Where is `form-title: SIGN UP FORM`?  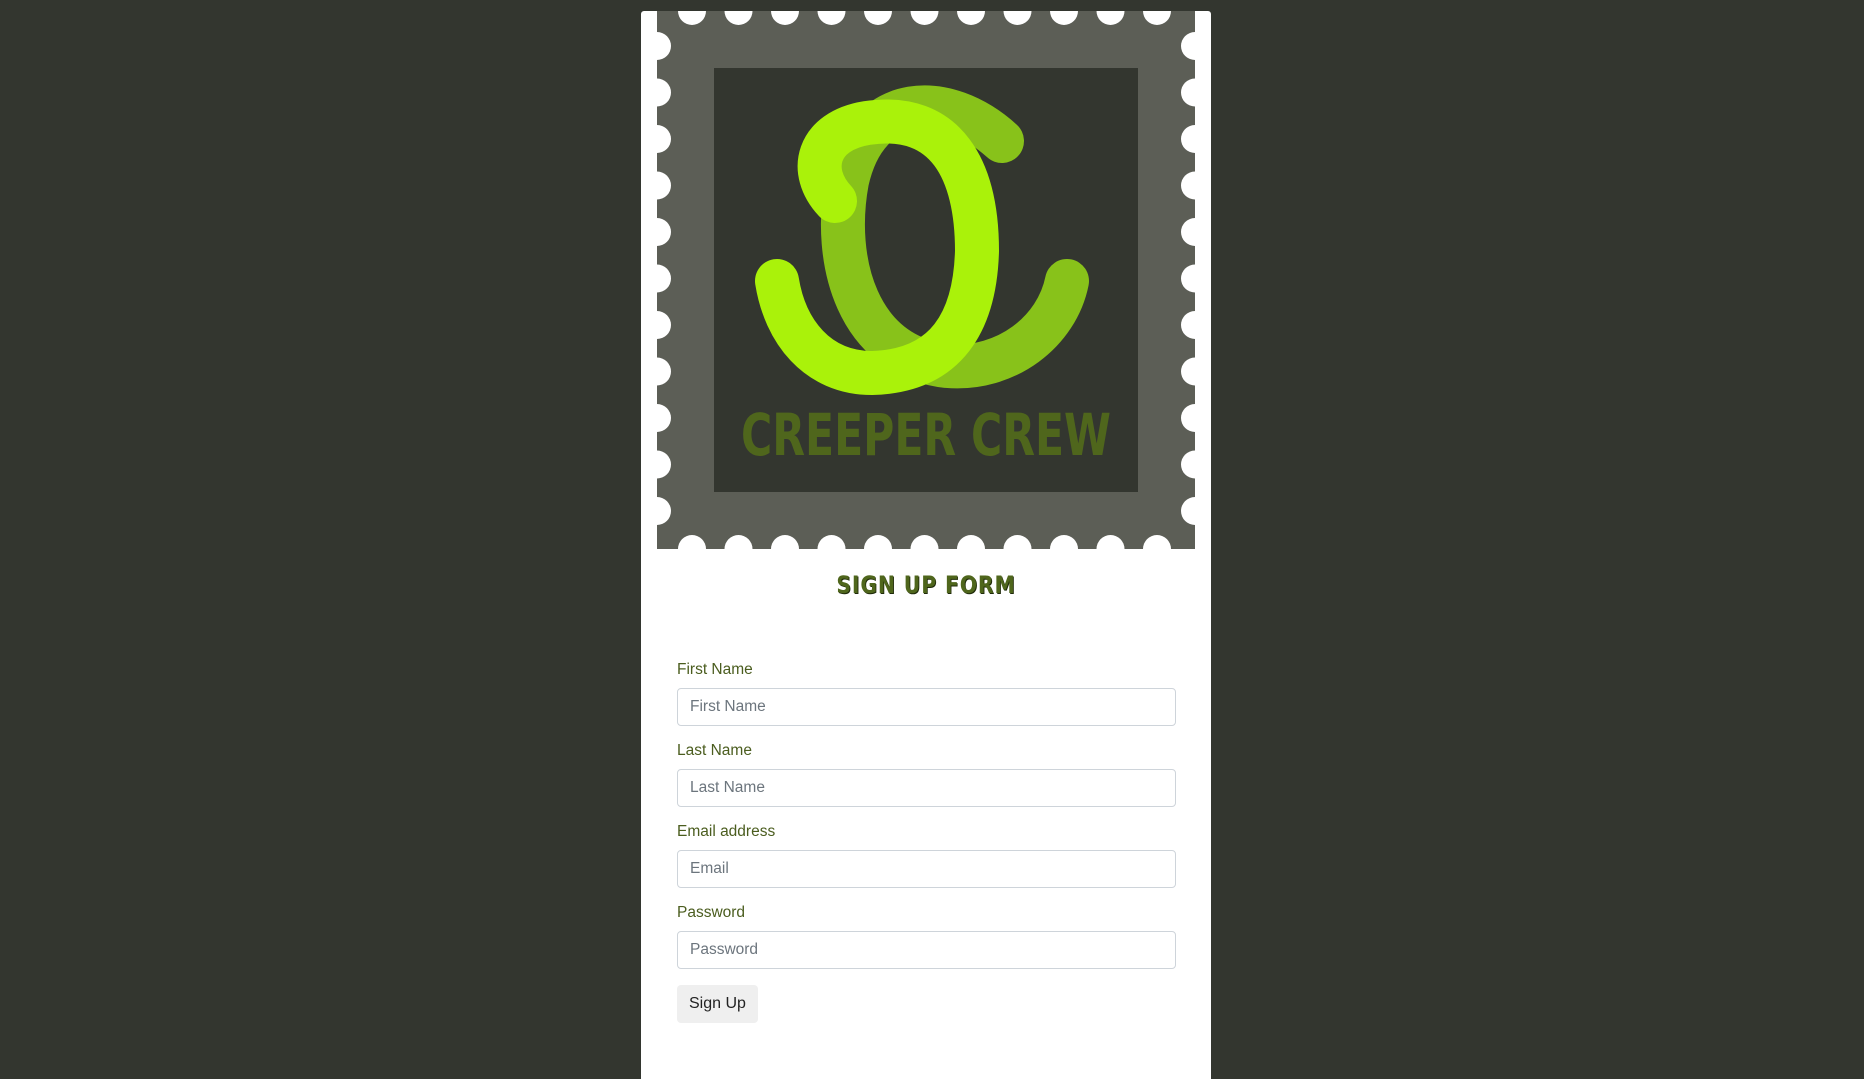 form-title: SIGN UP FORM is located at coordinates (926, 585).